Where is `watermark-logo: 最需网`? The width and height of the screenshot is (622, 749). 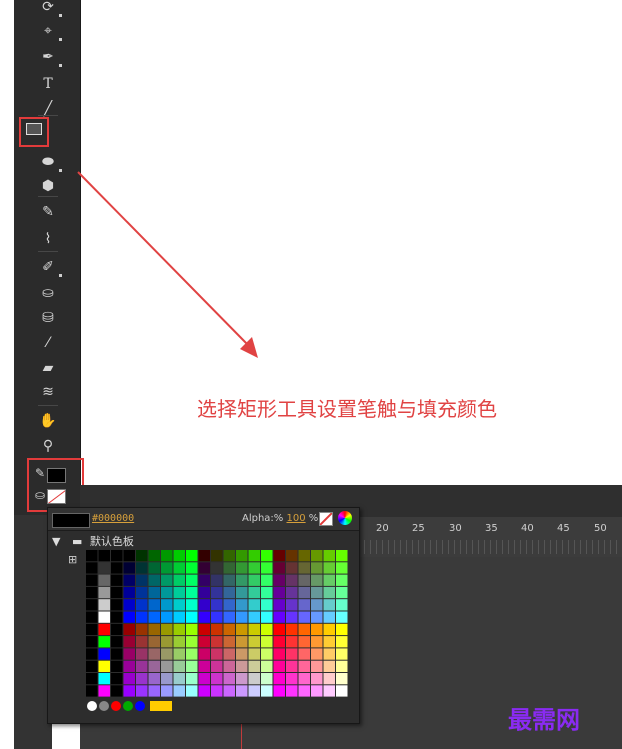
watermark-logo: 最需网 is located at coordinates (544, 719).